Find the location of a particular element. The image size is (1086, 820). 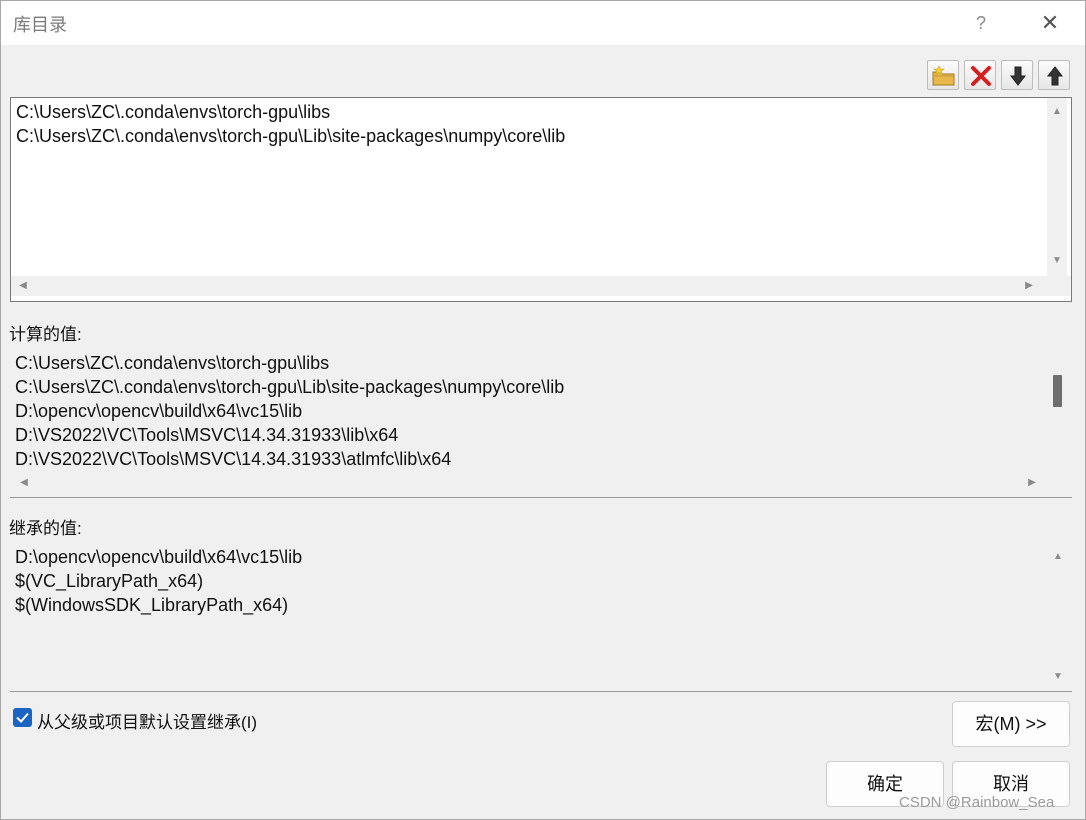

inherited-value-label: 继承的值: is located at coordinates (45, 528).